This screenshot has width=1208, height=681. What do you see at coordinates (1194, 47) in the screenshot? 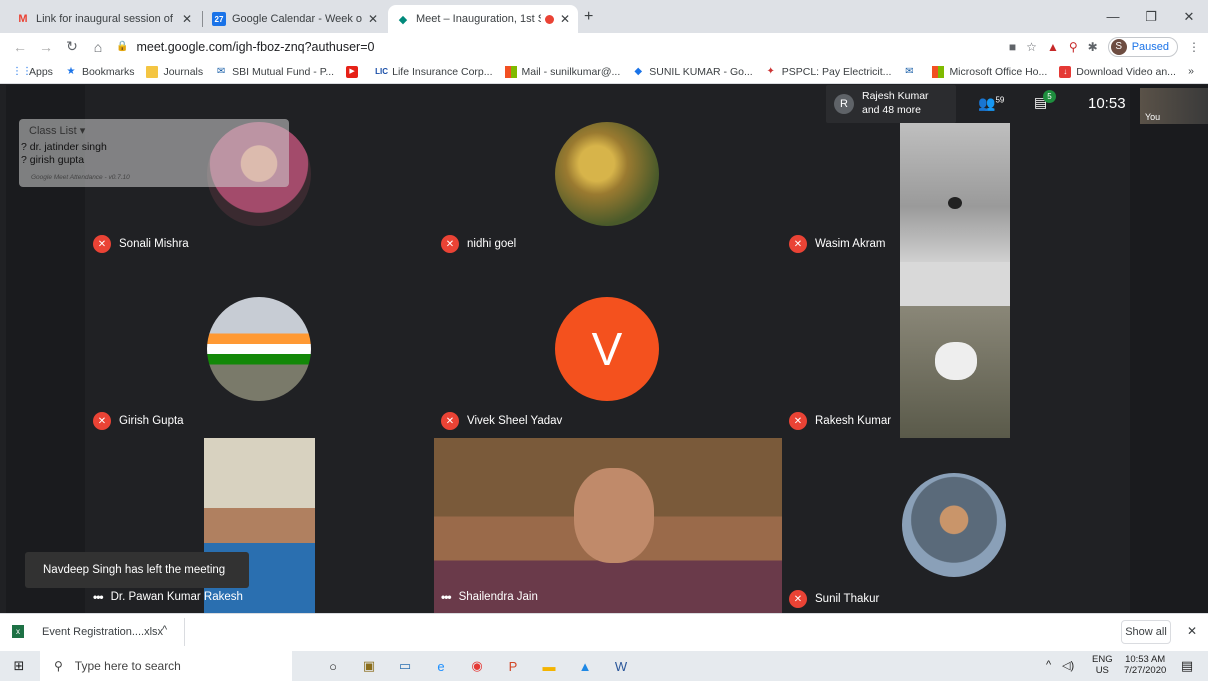
I see `menu-icon: ⋮` at bounding box center [1194, 47].